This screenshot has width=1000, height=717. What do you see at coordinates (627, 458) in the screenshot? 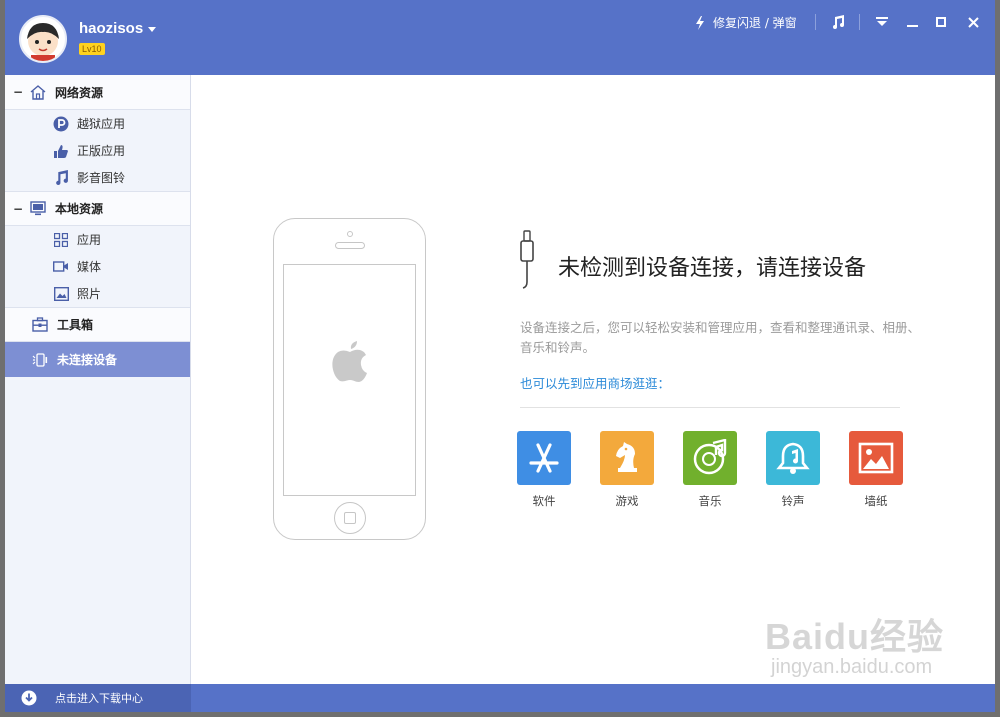
I see `chess-knight-icon` at bounding box center [627, 458].